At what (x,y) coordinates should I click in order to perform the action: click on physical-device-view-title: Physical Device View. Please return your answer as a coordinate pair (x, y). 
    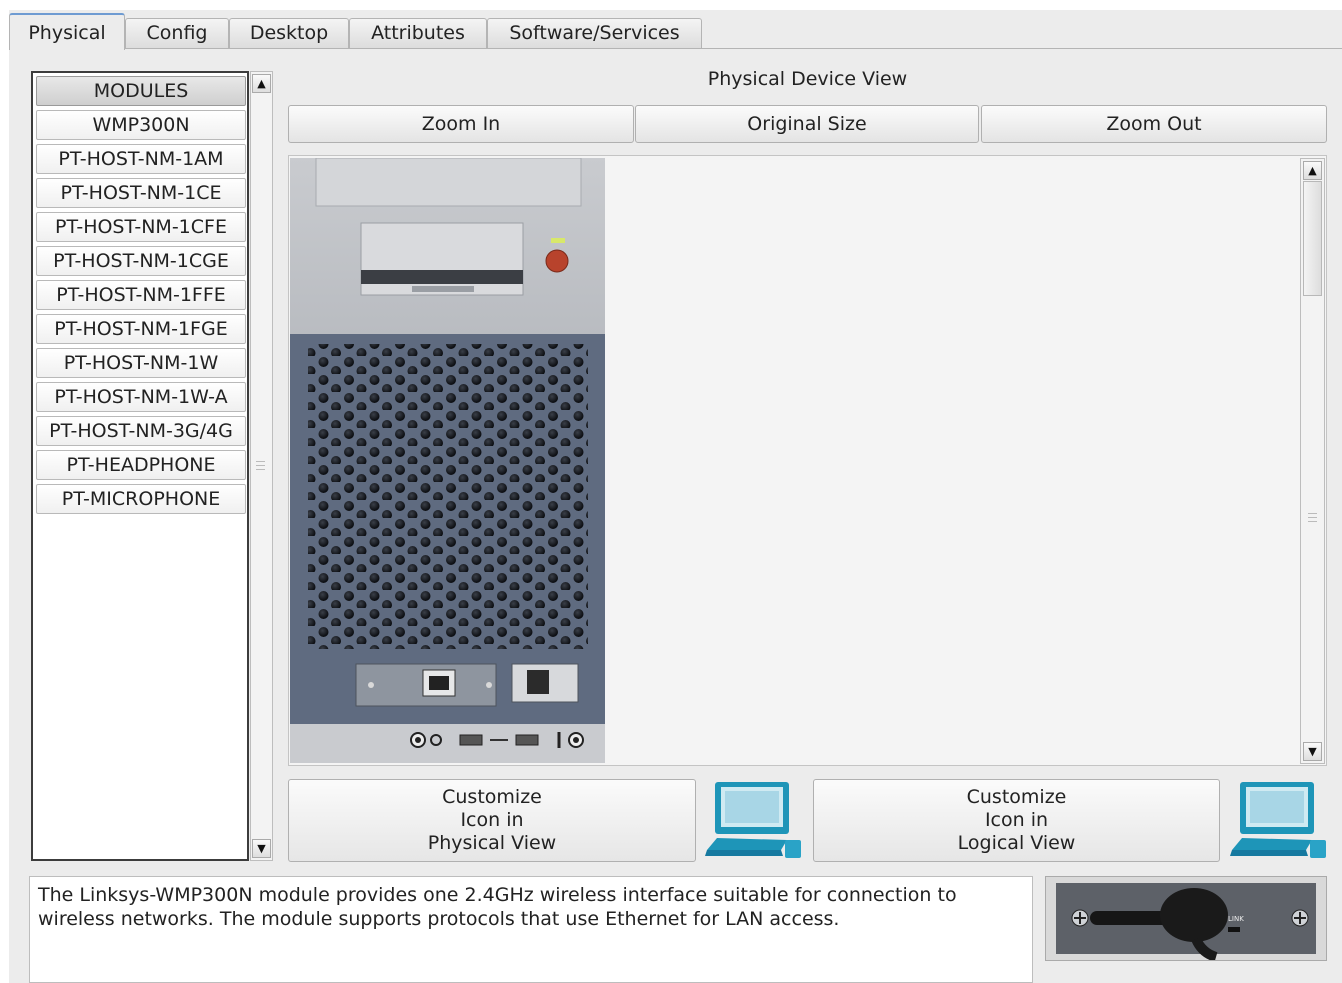
    Looking at the image, I should click on (807, 79).